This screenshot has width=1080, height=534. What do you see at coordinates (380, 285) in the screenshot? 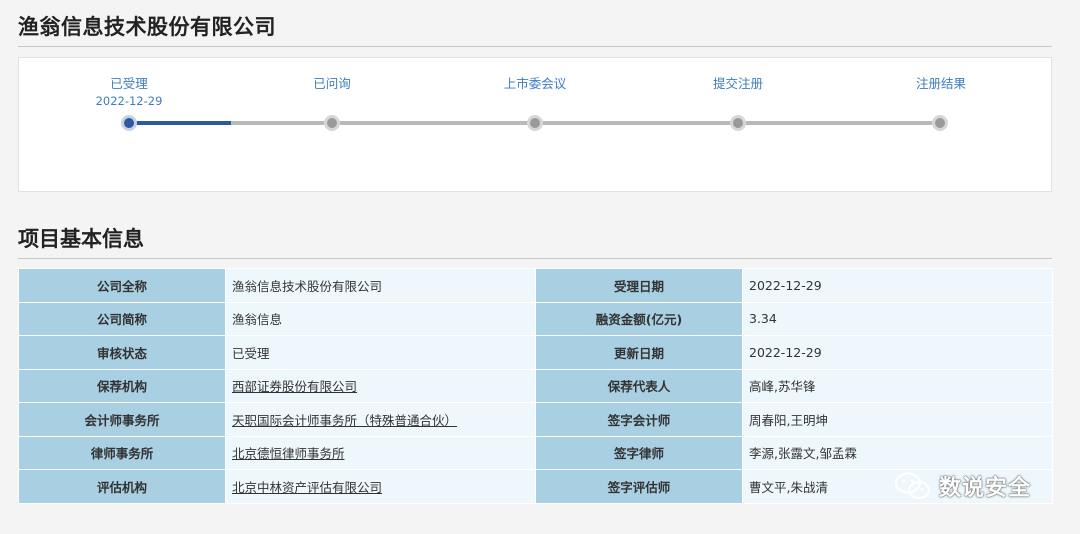
I see `value-company-full-name: 渔翁信息技术股份有限公司` at bounding box center [380, 285].